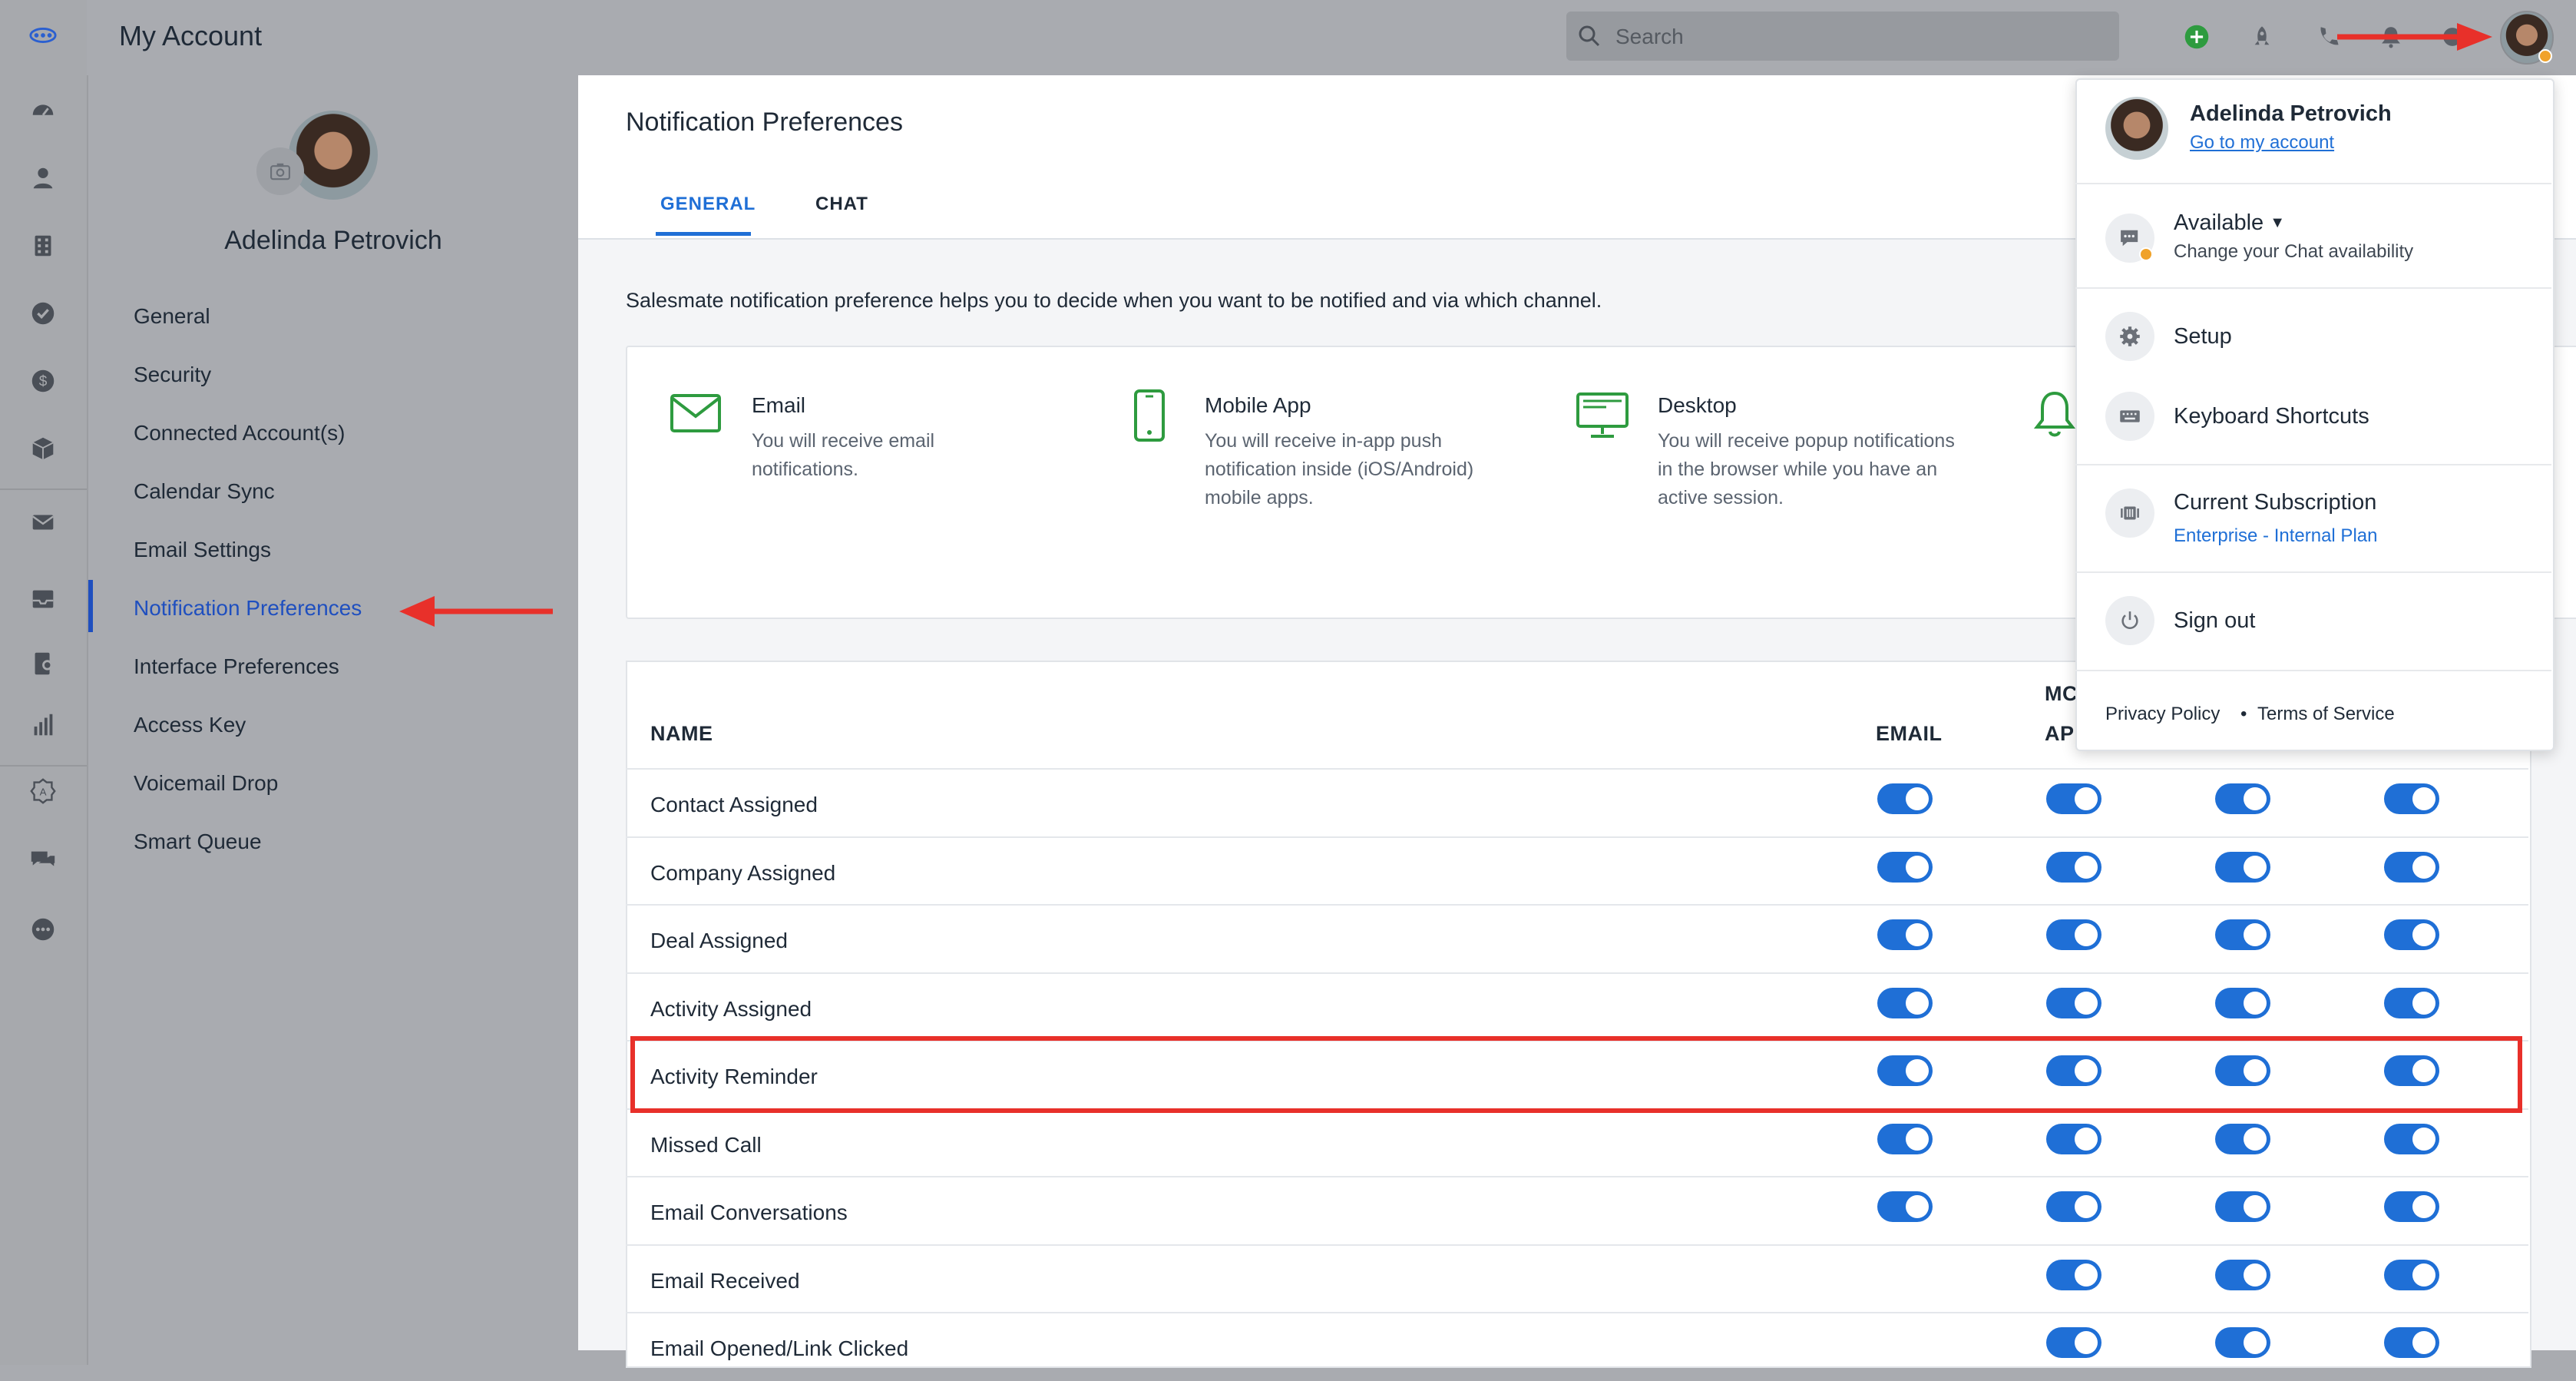  Describe the element at coordinates (1149, 415) in the screenshot. I see `mobile-icon` at that location.